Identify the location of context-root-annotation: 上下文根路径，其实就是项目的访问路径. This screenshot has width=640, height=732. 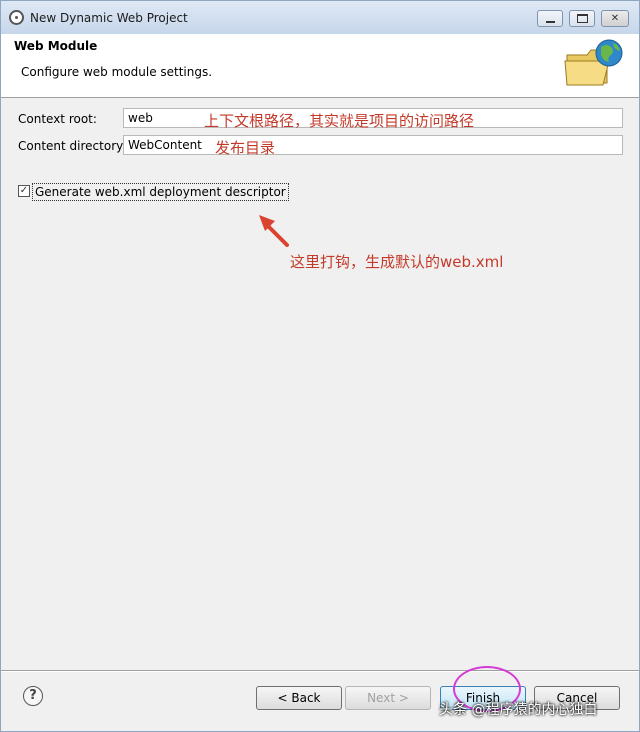
(339, 121).